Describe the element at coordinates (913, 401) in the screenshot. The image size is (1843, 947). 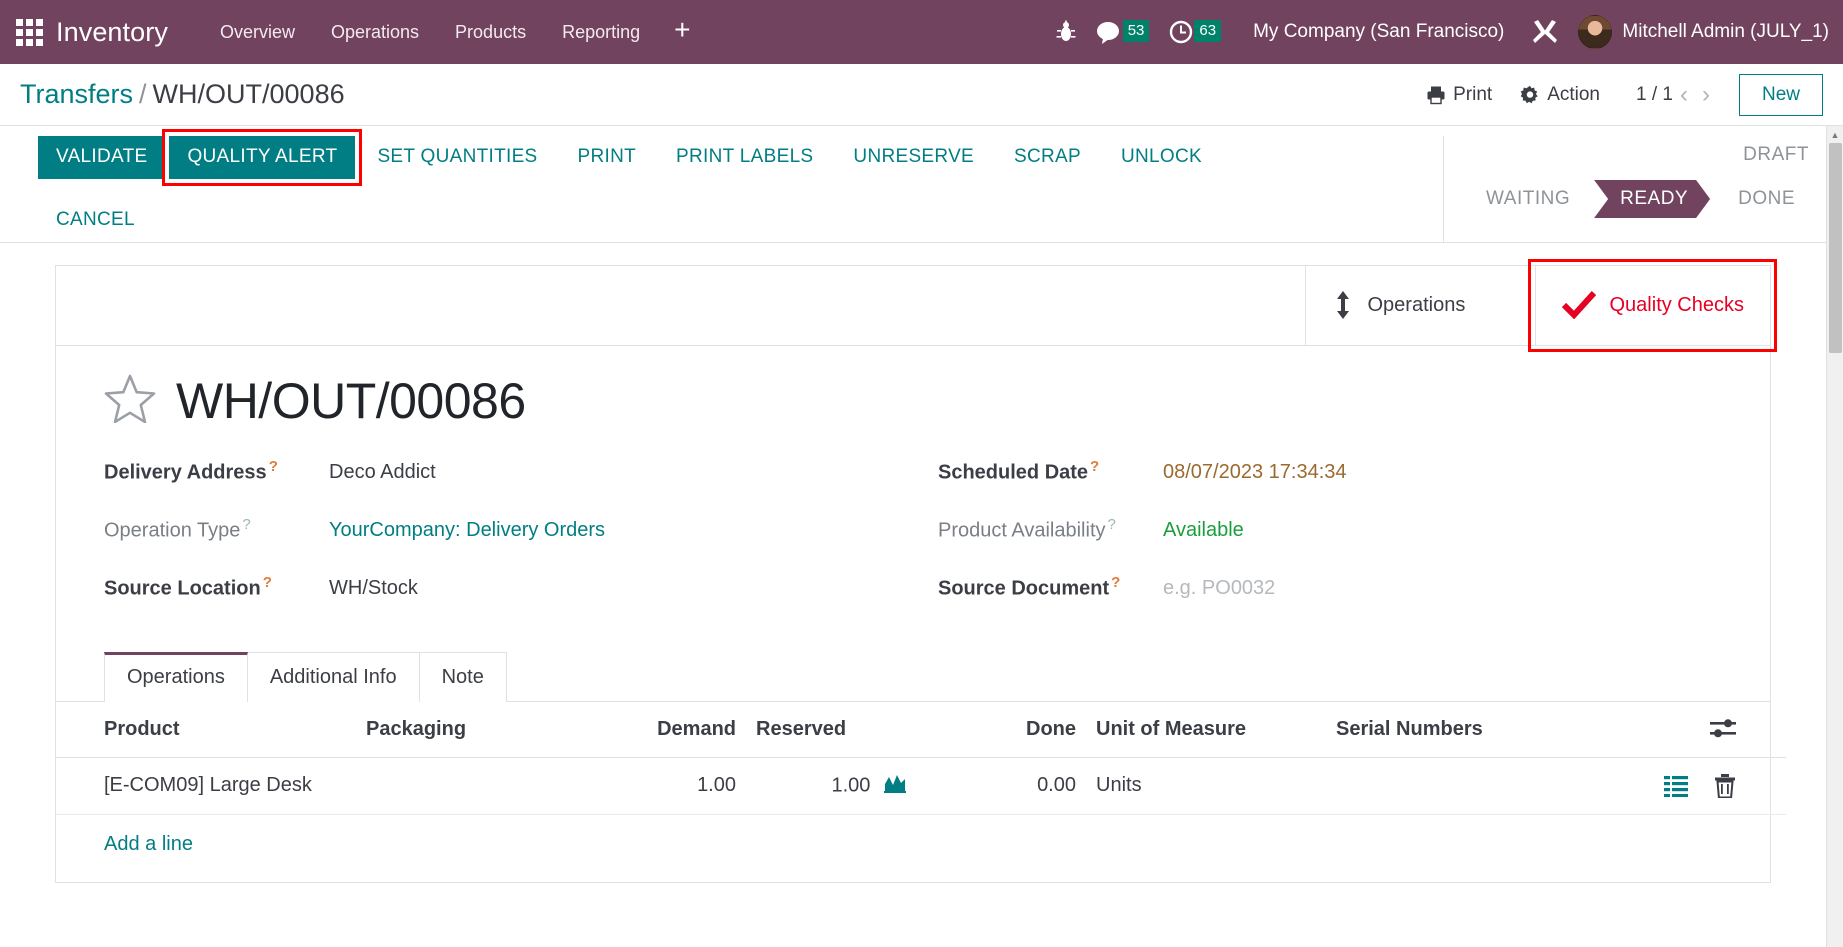
I see `record-title: WH/OUT/00086` at that location.